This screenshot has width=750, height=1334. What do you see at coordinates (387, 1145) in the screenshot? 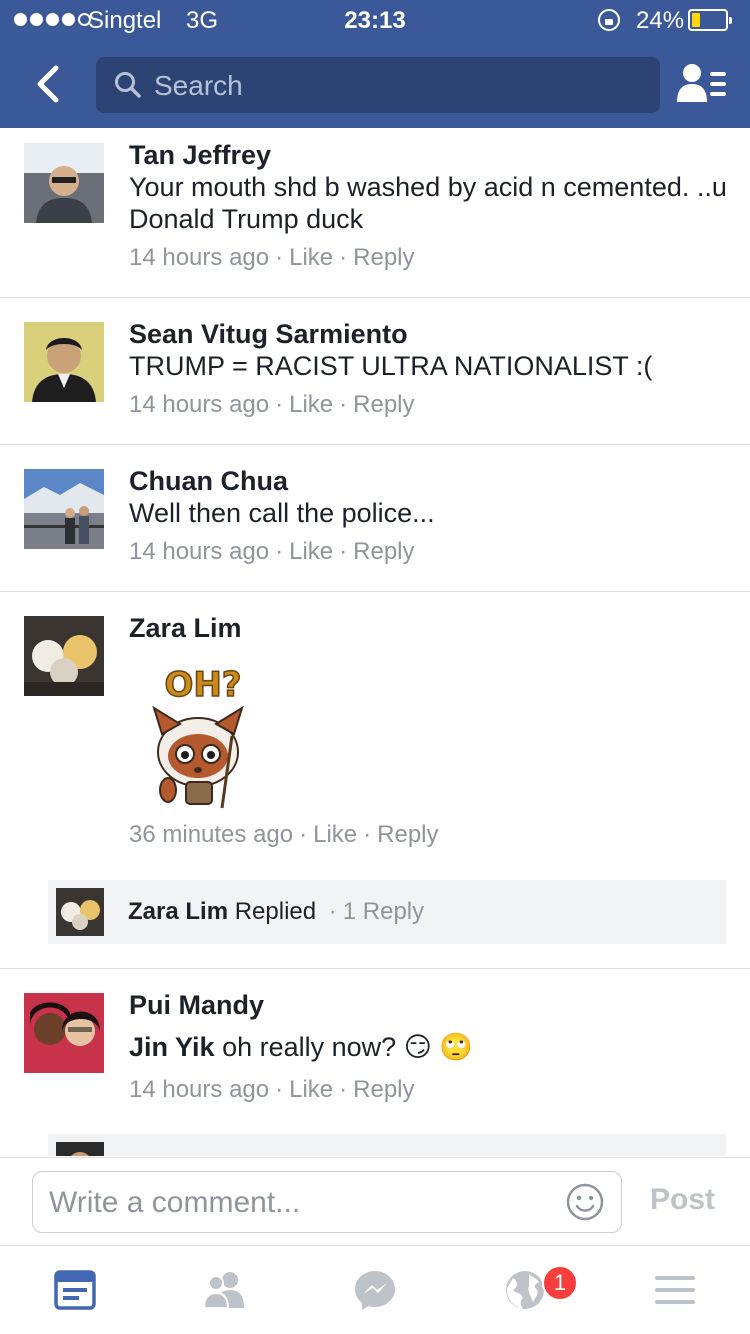
I see `view-replies-button` at bounding box center [387, 1145].